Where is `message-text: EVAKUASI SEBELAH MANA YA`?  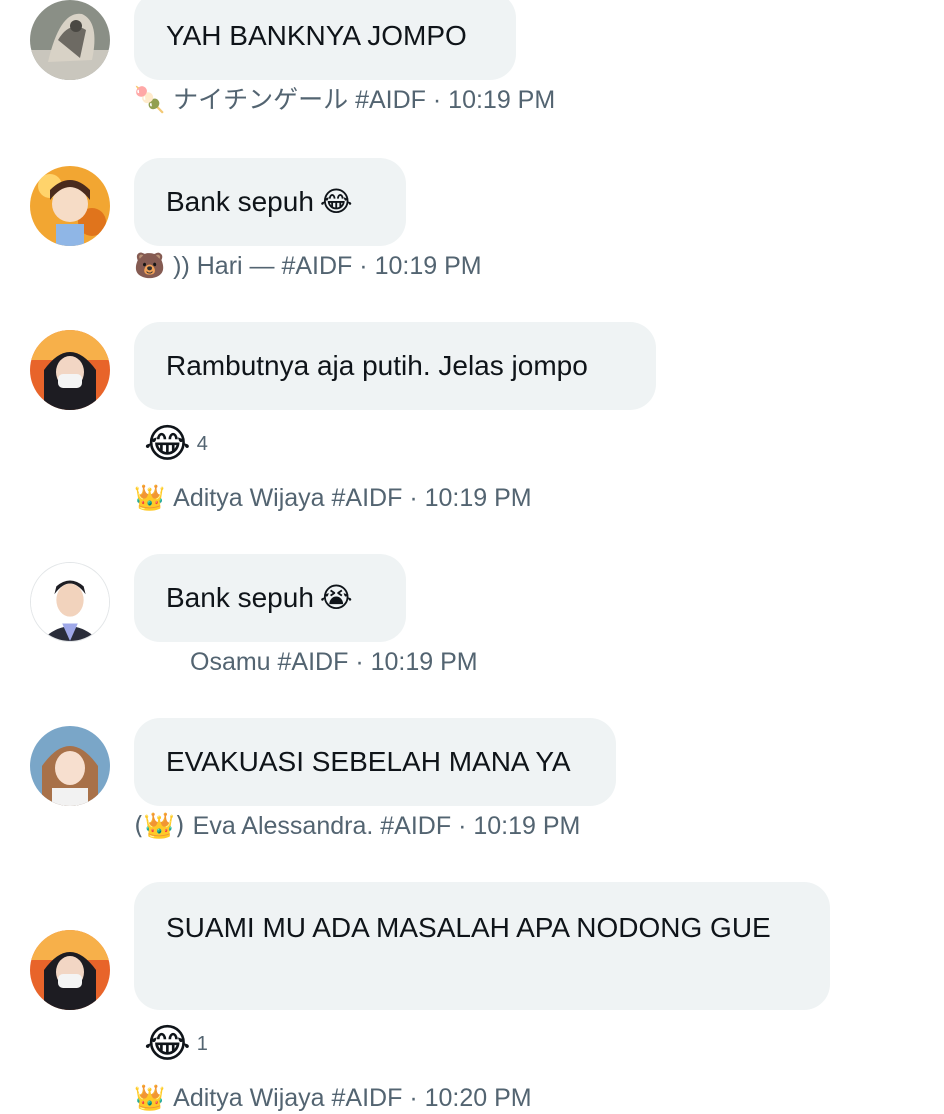 message-text: EVAKUASI SEBELAH MANA YA is located at coordinates (368, 761).